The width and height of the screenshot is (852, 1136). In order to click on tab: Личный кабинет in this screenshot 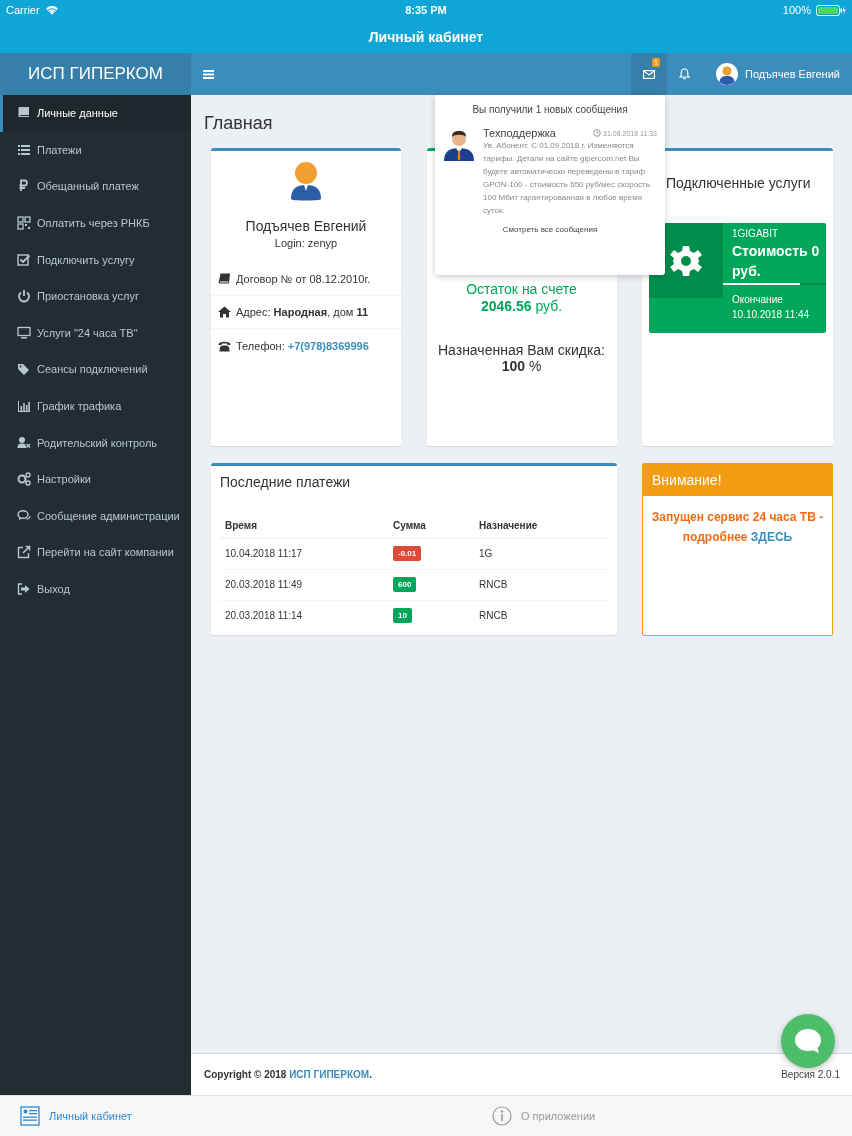, I will do `click(190, 1116)`.